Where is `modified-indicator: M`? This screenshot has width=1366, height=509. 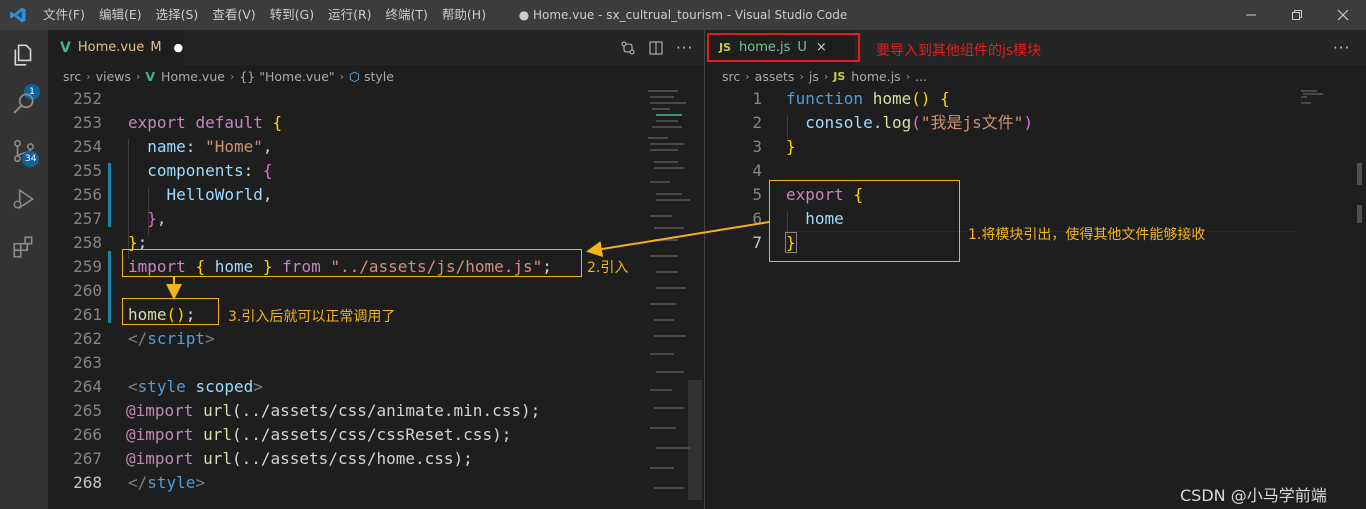
modified-indicator: M is located at coordinates (156, 47).